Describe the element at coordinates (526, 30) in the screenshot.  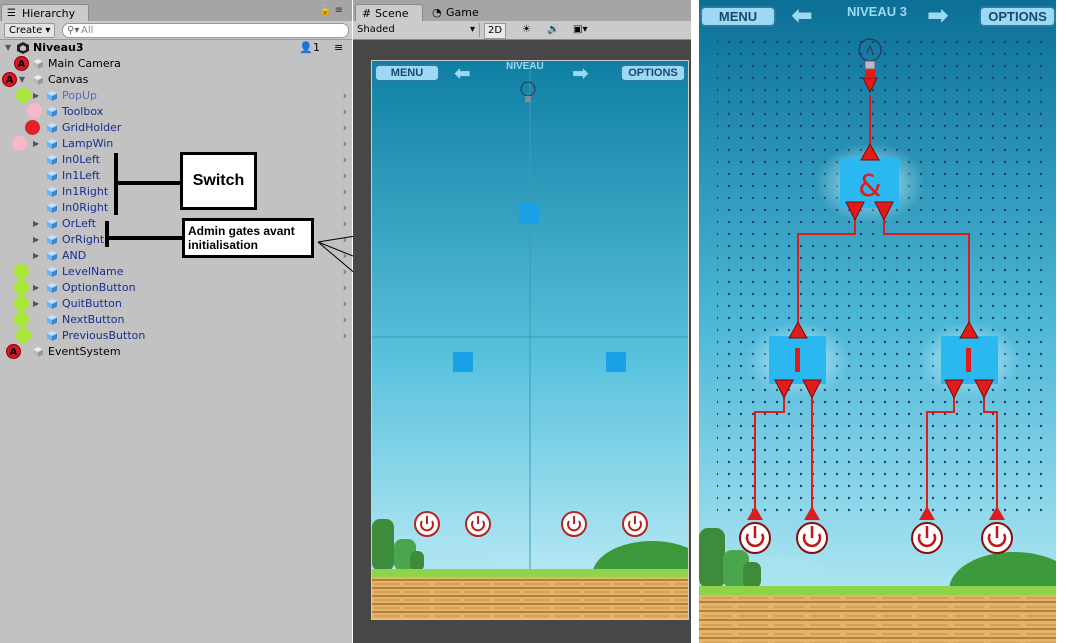
I see `sun-icon: ☀` at that location.